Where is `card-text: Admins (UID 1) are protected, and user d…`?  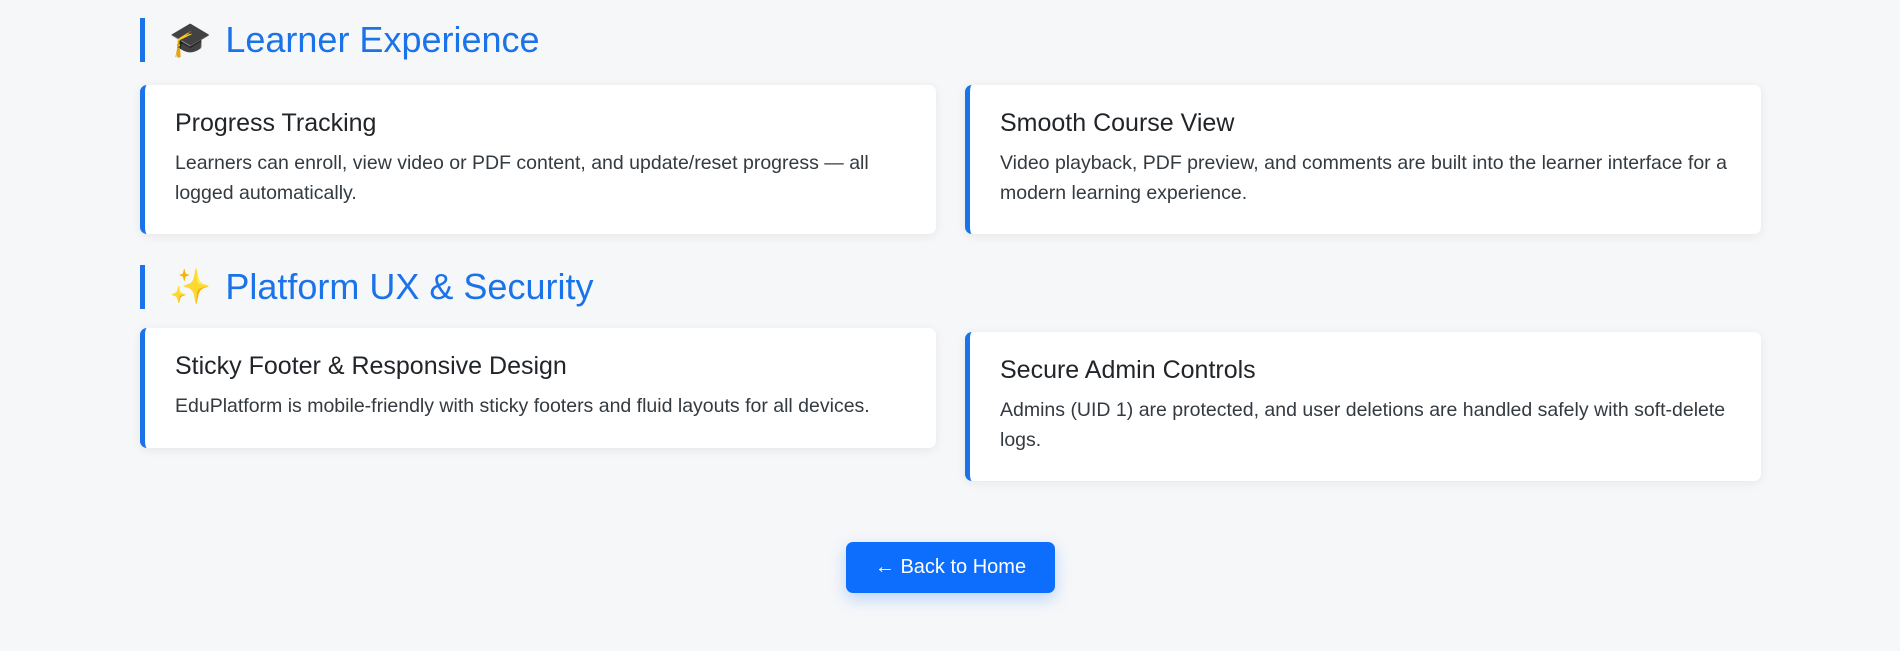
card-text: Admins (UID 1) are protected, and user d… is located at coordinates (1363, 425).